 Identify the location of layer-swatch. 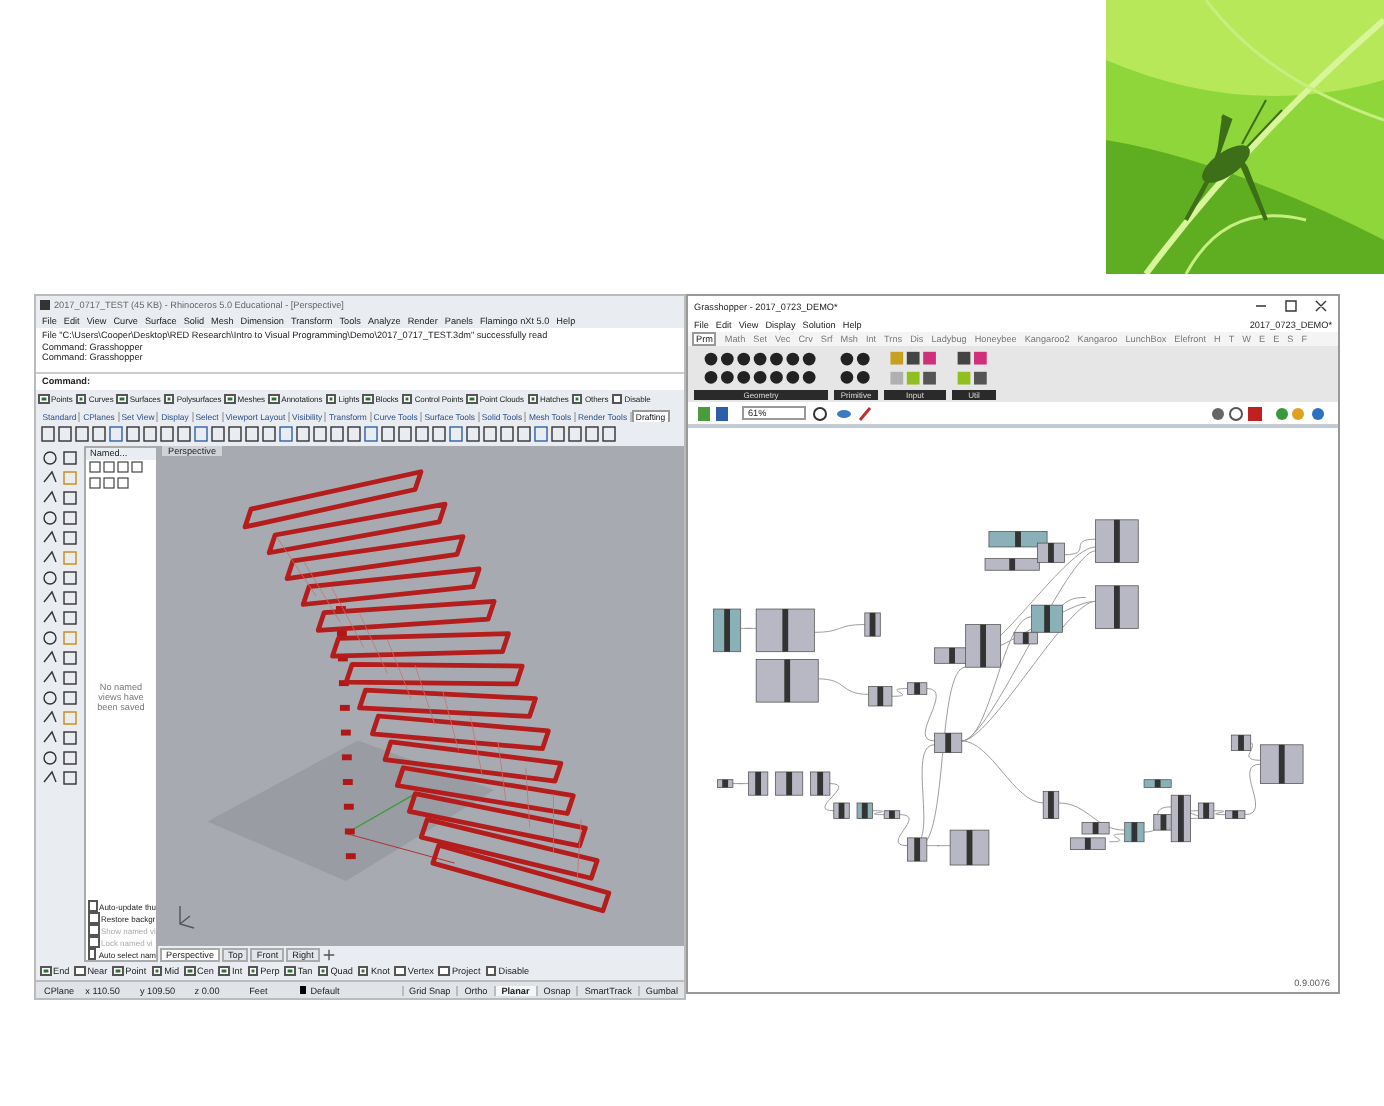
(303, 990).